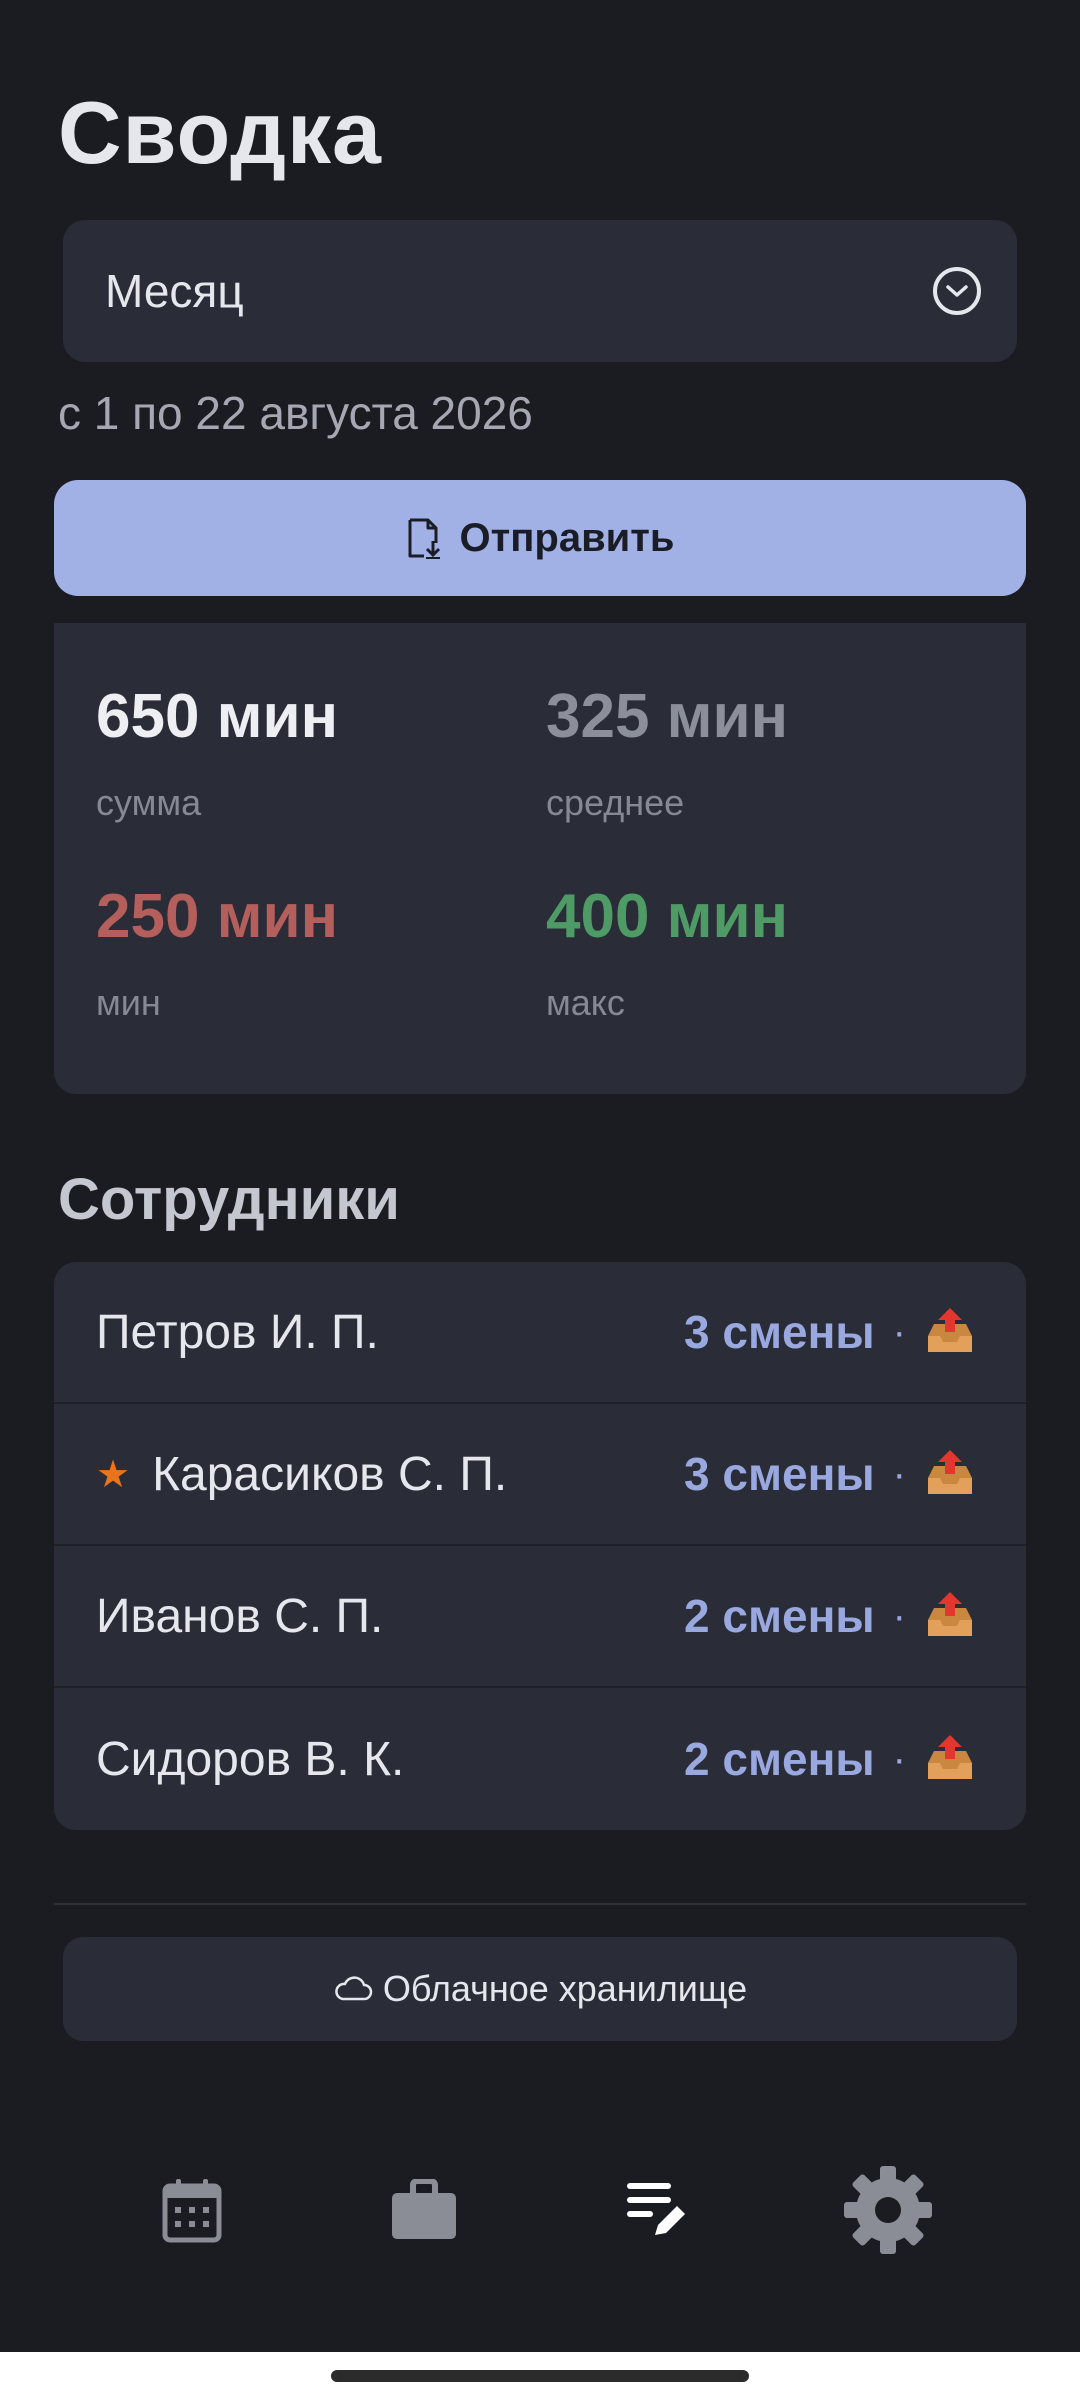 The width and height of the screenshot is (1080, 2400). Describe the element at coordinates (217, 716) in the screenshot. I see `stat-sum-value: 650 мин` at that location.